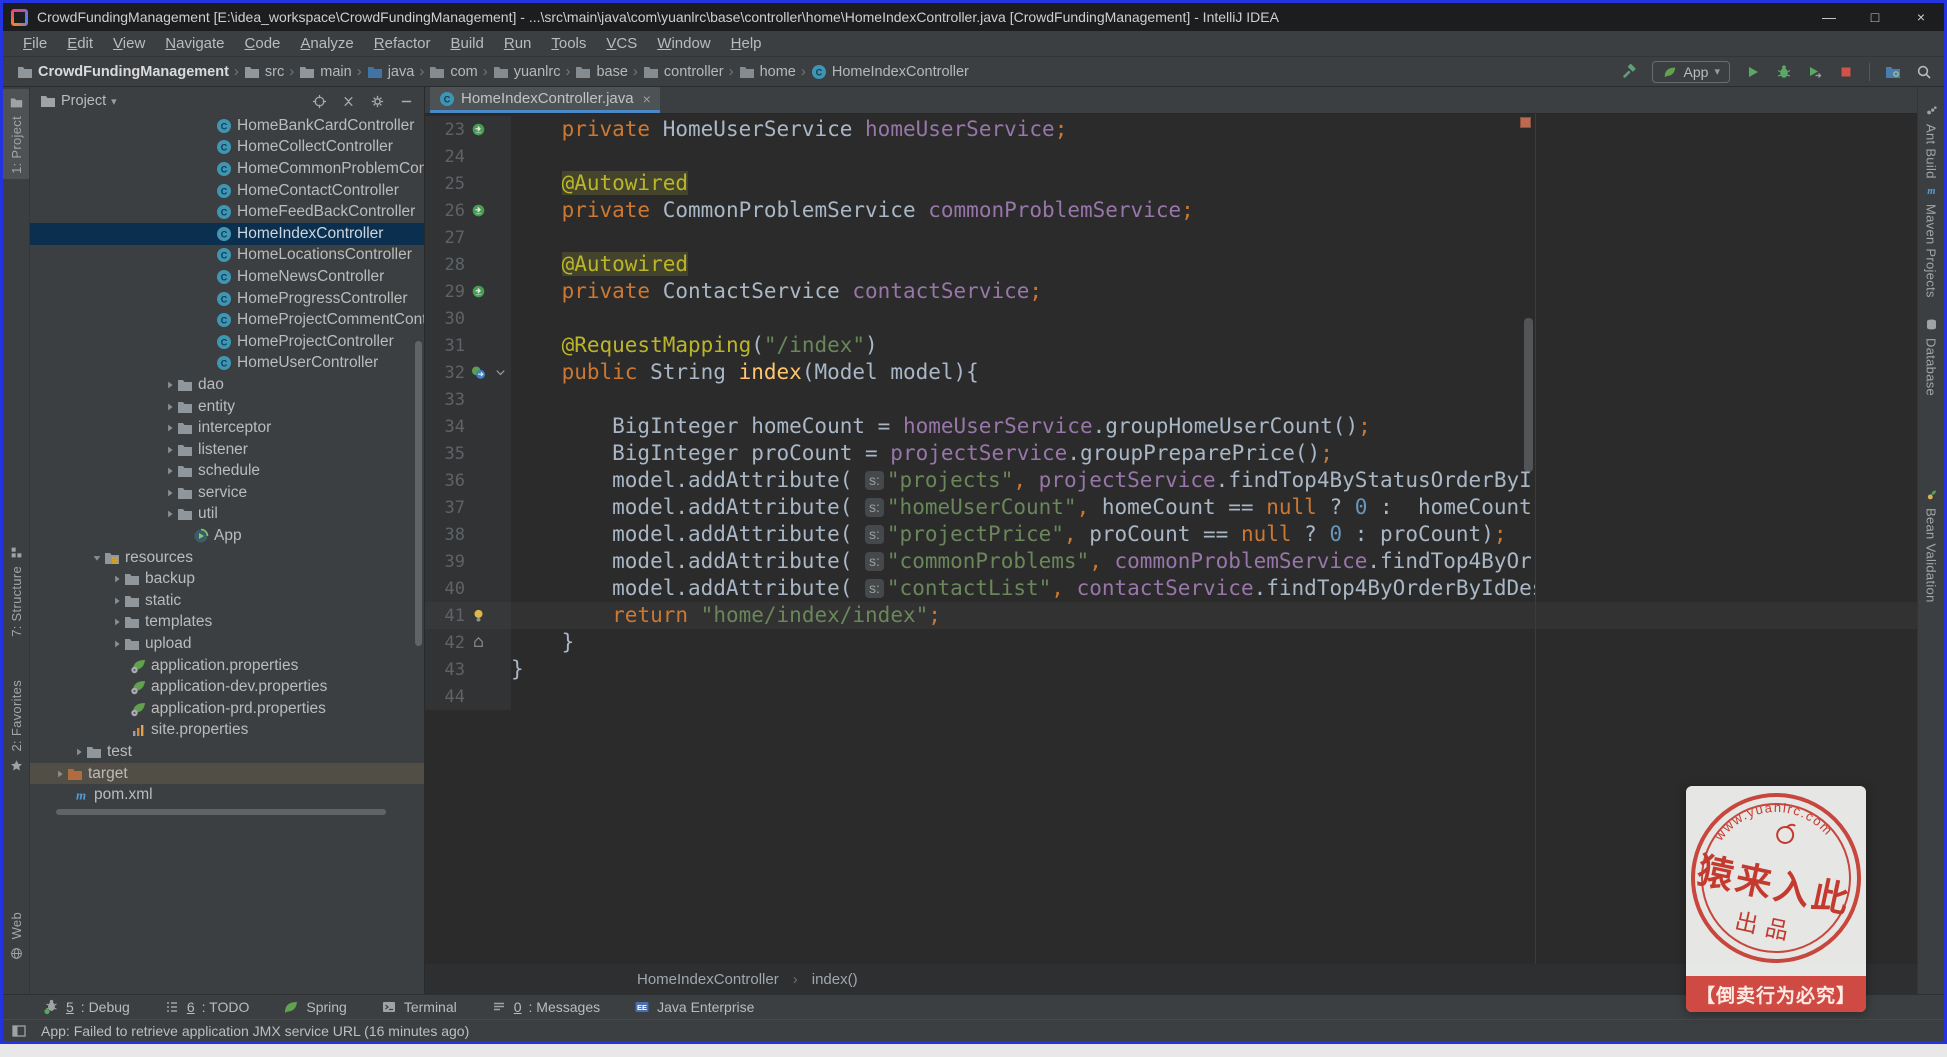 The image size is (1947, 1057). Describe the element at coordinates (319, 101) in the screenshot. I see `locate-file-icon` at that location.